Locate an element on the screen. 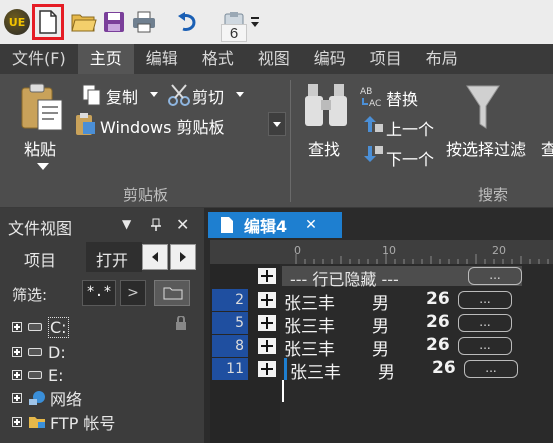 The width and height of the screenshot is (553, 443). tree-item-d: D: is located at coordinates (39, 352).